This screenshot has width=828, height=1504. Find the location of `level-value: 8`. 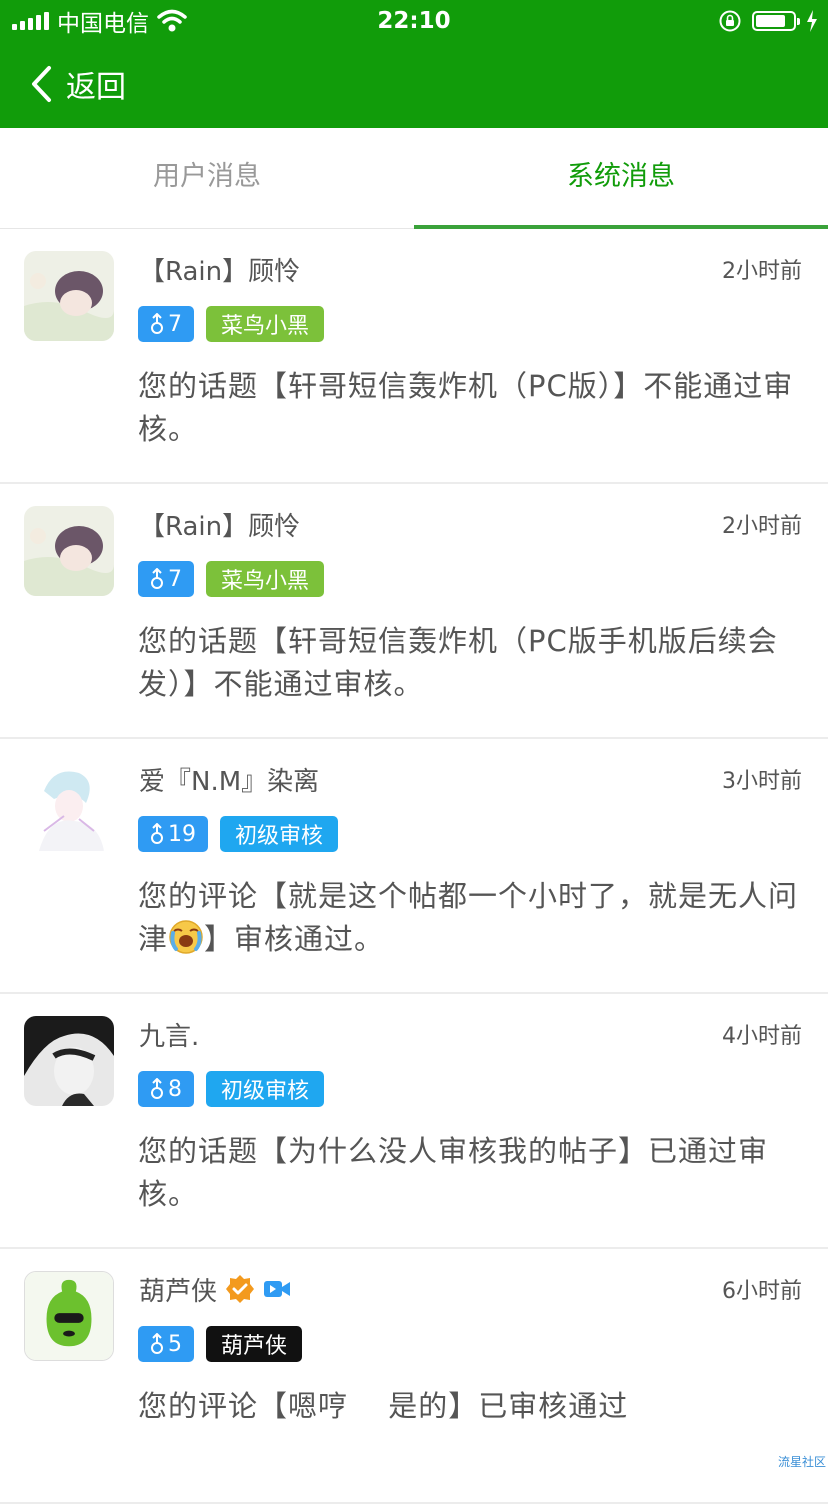

level-value: 8 is located at coordinates (175, 1089).